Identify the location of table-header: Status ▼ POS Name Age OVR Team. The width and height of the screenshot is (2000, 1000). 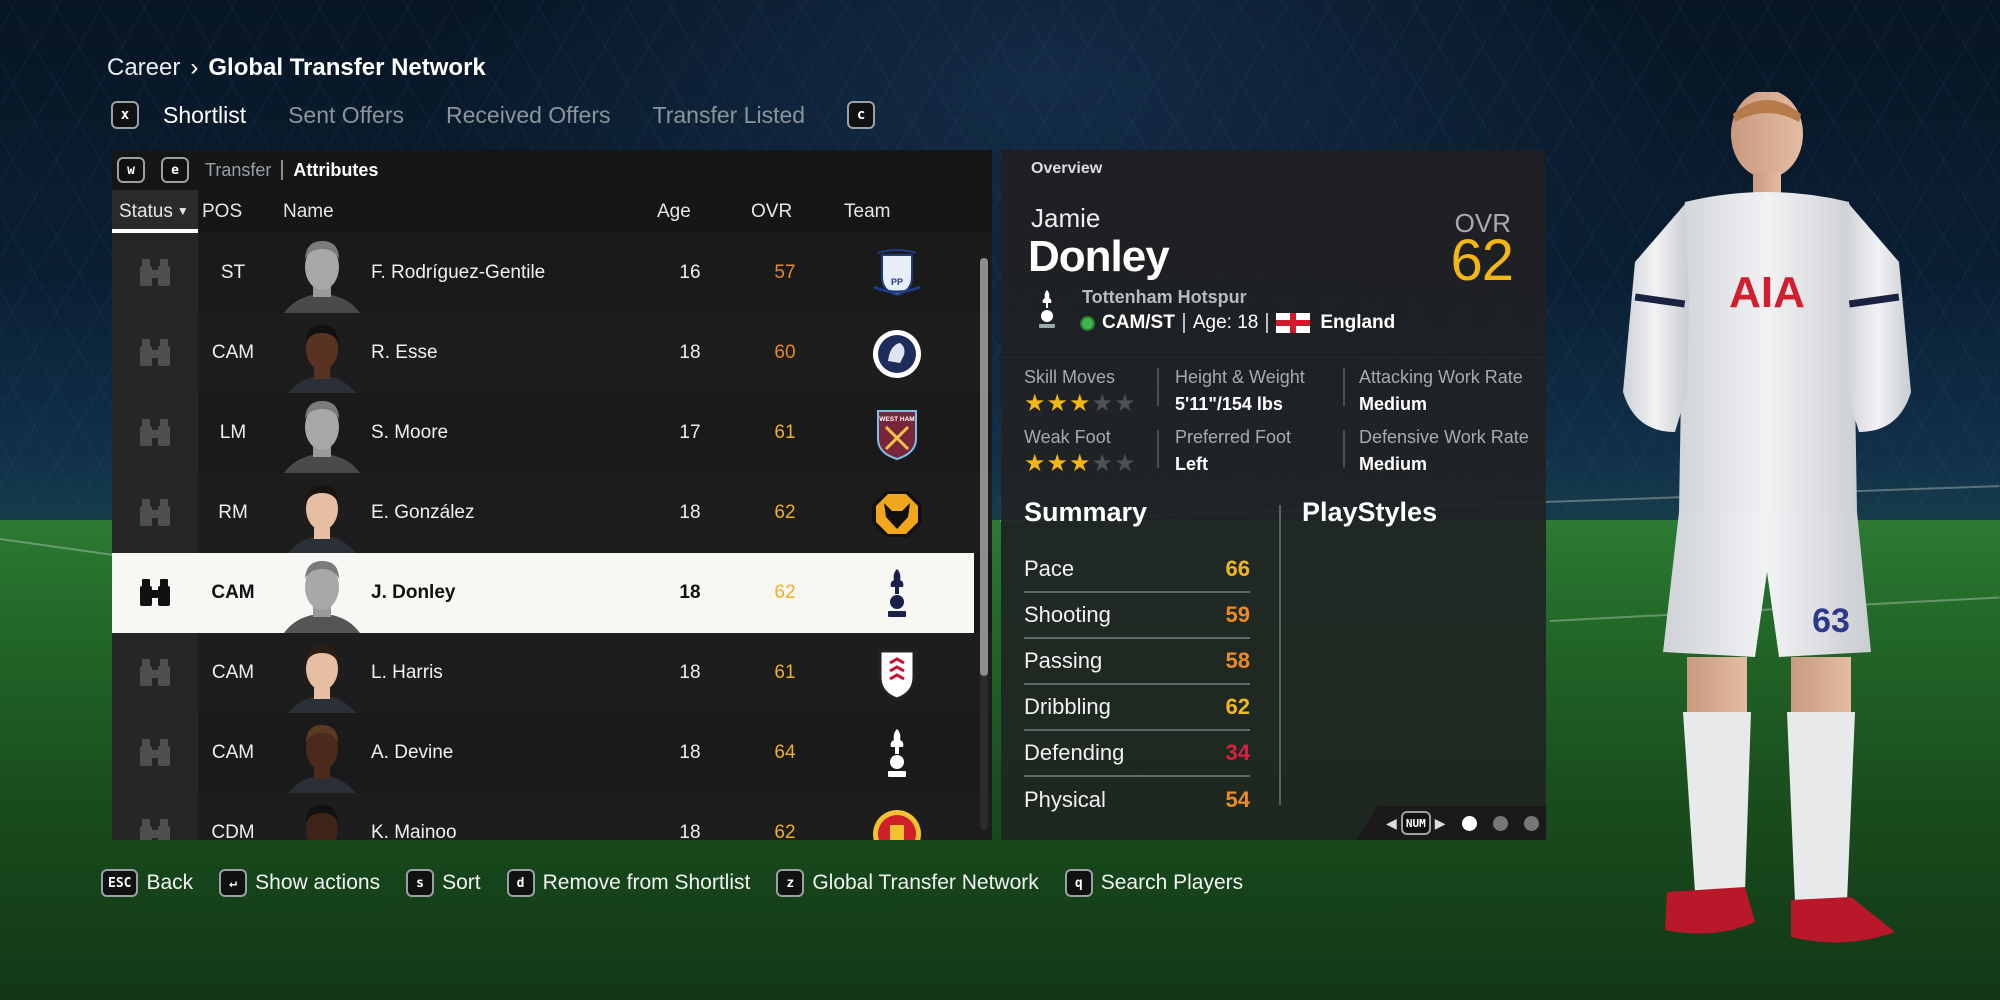
(552, 211).